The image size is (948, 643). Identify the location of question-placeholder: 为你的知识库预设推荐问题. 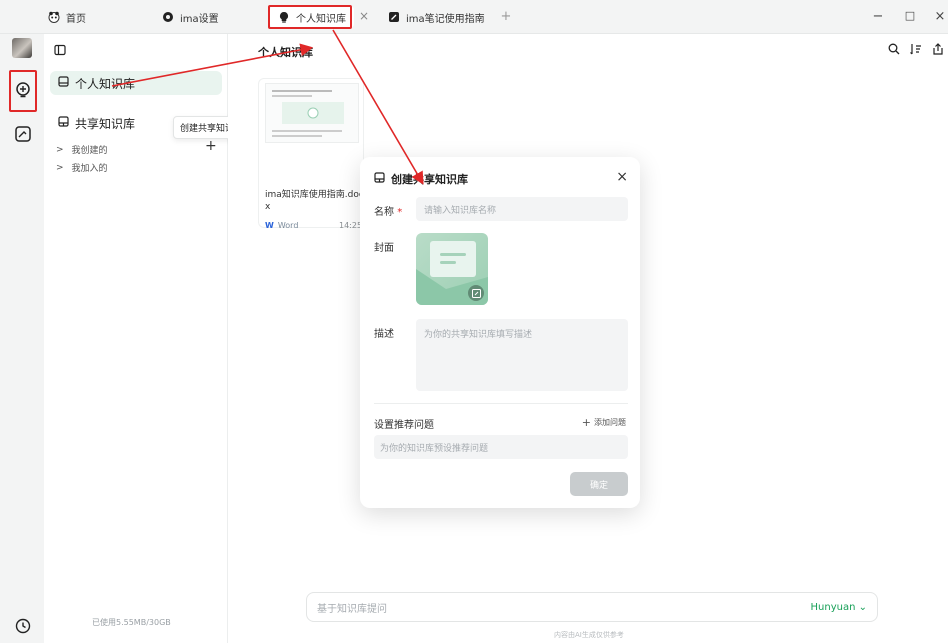
(434, 448).